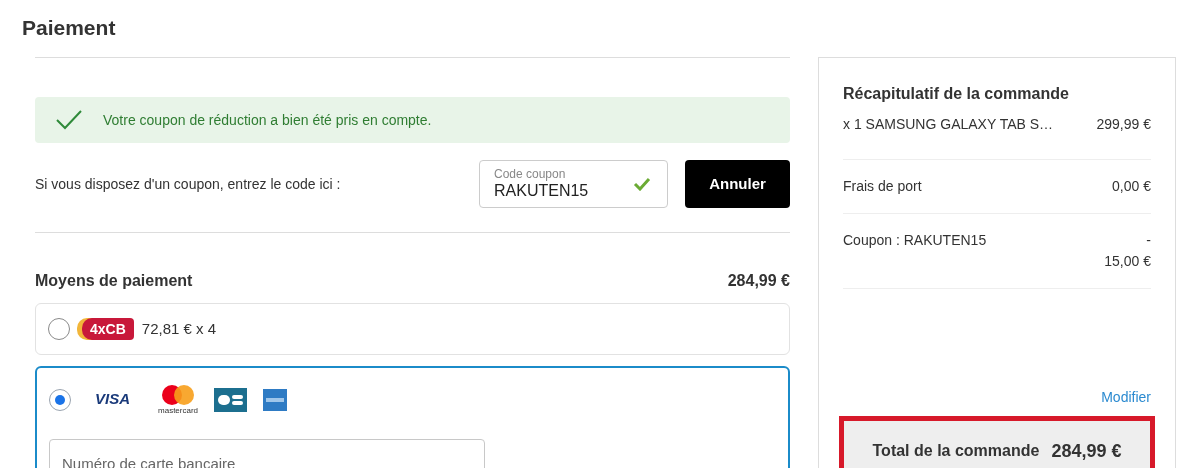 This screenshot has height=468, width=1200. Describe the element at coordinates (267, 120) in the screenshot. I see `success-message: Votre coupon de réduction a bien été pris en compte.` at that location.